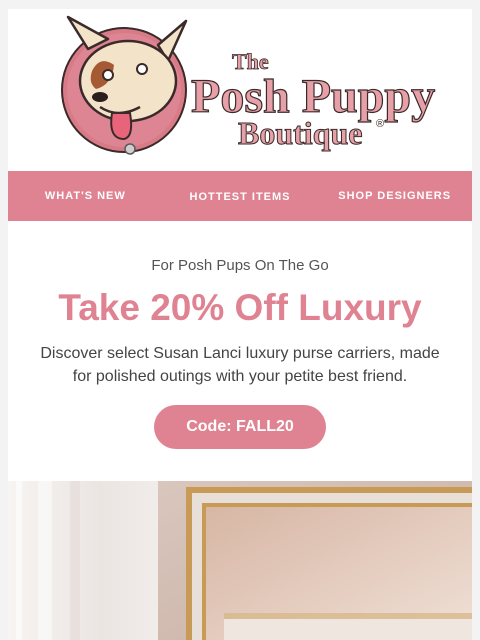  What do you see at coordinates (240, 265) in the screenshot?
I see `promo-subtitle: For Posh Pups On The Go` at bounding box center [240, 265].